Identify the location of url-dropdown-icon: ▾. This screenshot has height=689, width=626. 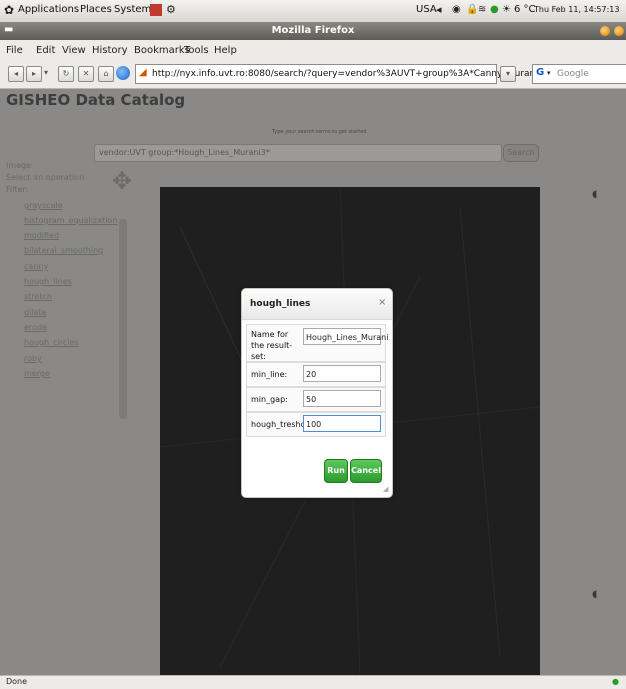
(508, 74).